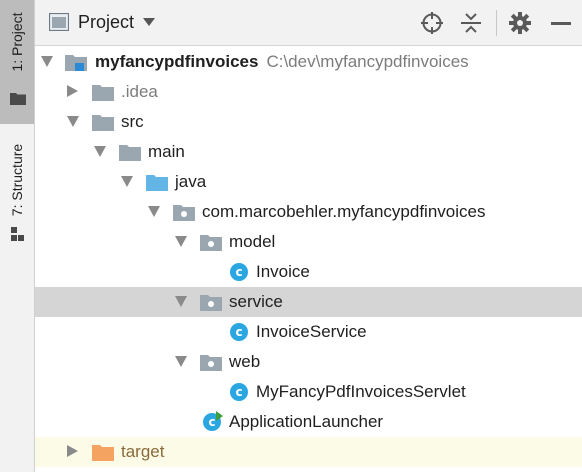 The height and width of the screenshot is (472, 582). Describe the element at coordinates (17, 42) in the screenshot. I see `project-tool-tab-label: 1: Project` at that location.